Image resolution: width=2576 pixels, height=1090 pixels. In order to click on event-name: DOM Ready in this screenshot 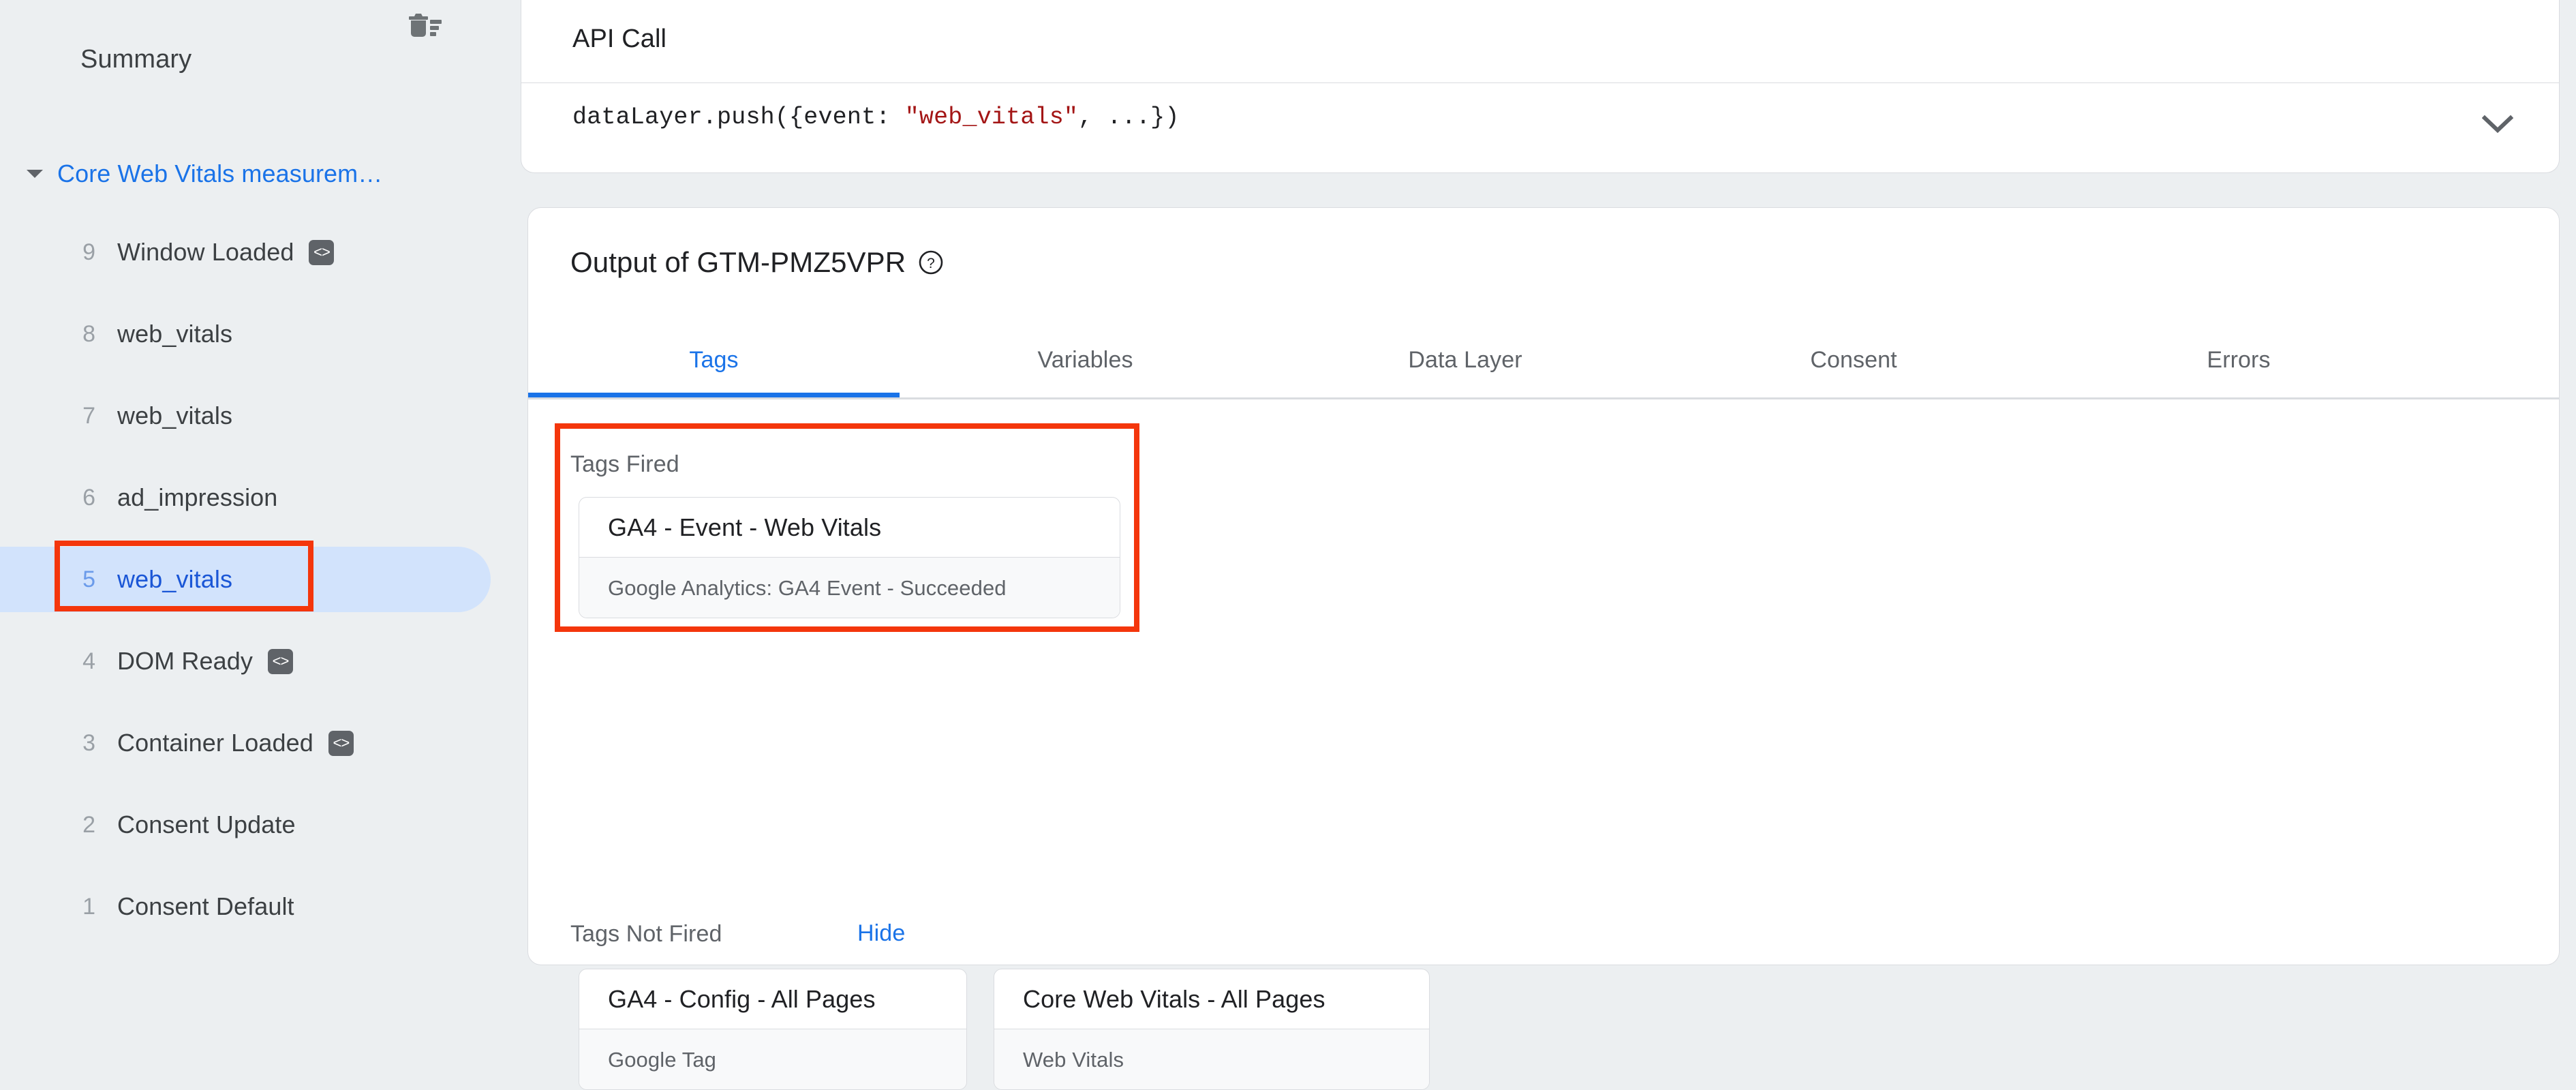, I will do `click(185, 661)`.